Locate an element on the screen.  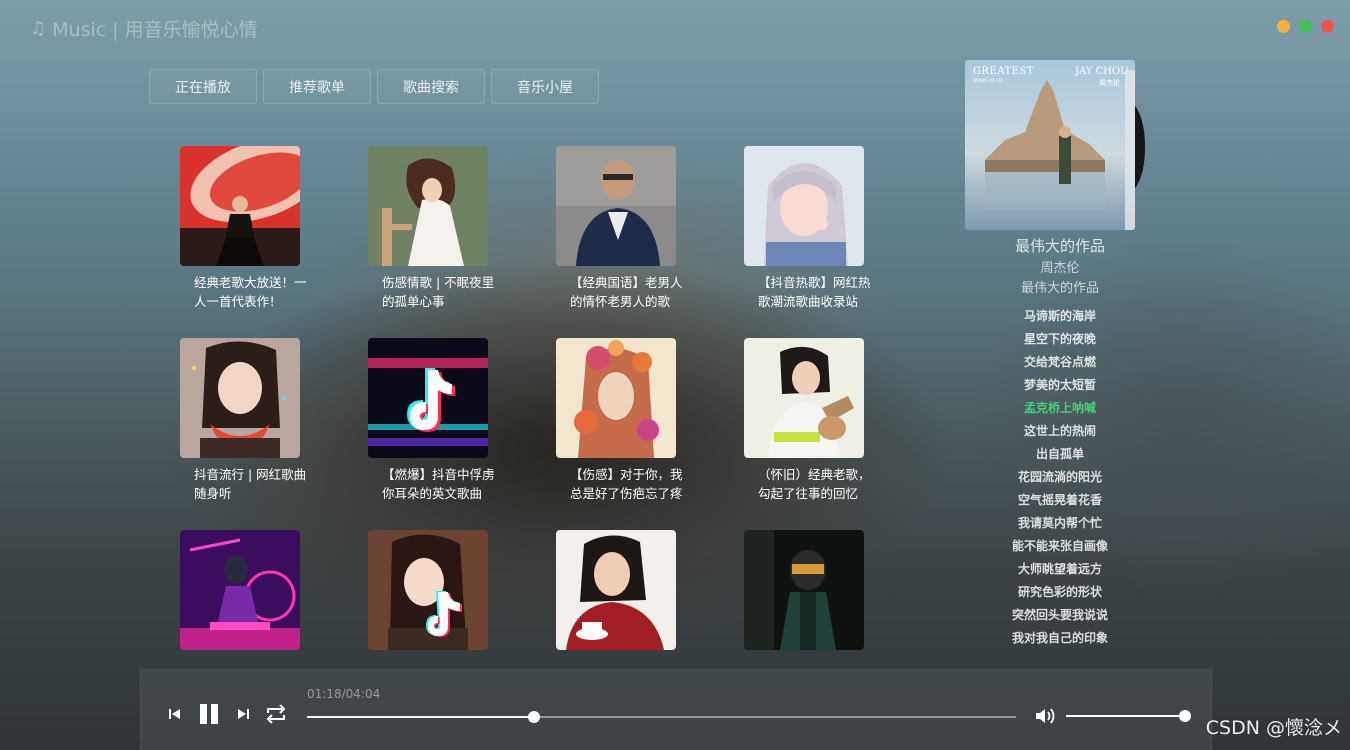
skip-previous-icon is located at coordinates (174, 714).